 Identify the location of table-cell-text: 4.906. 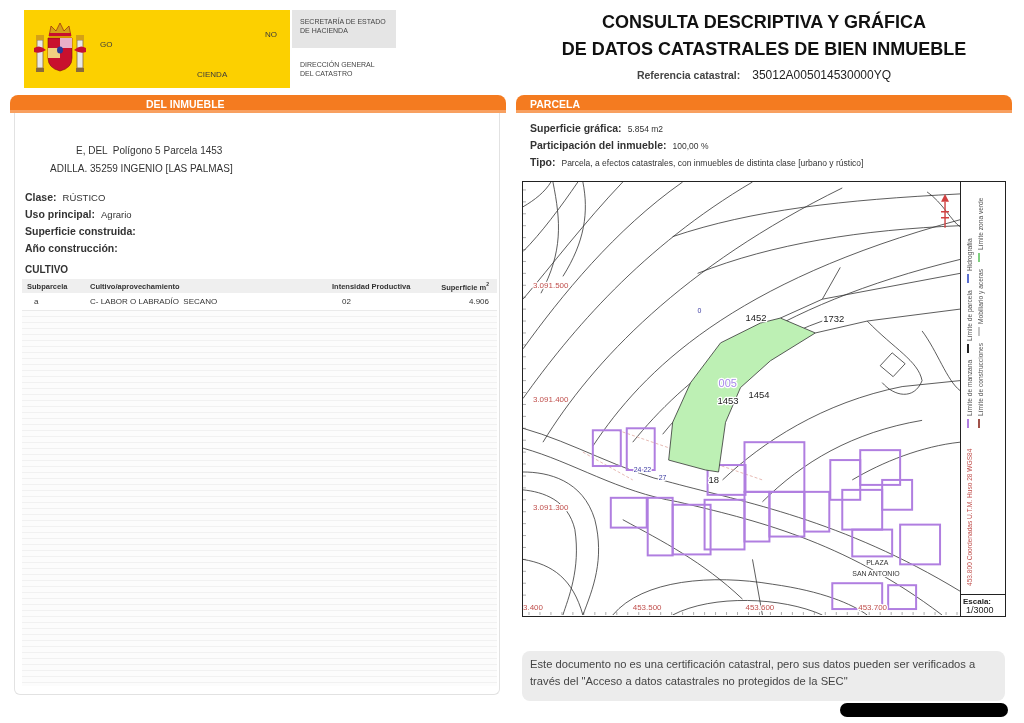
(479, 301).